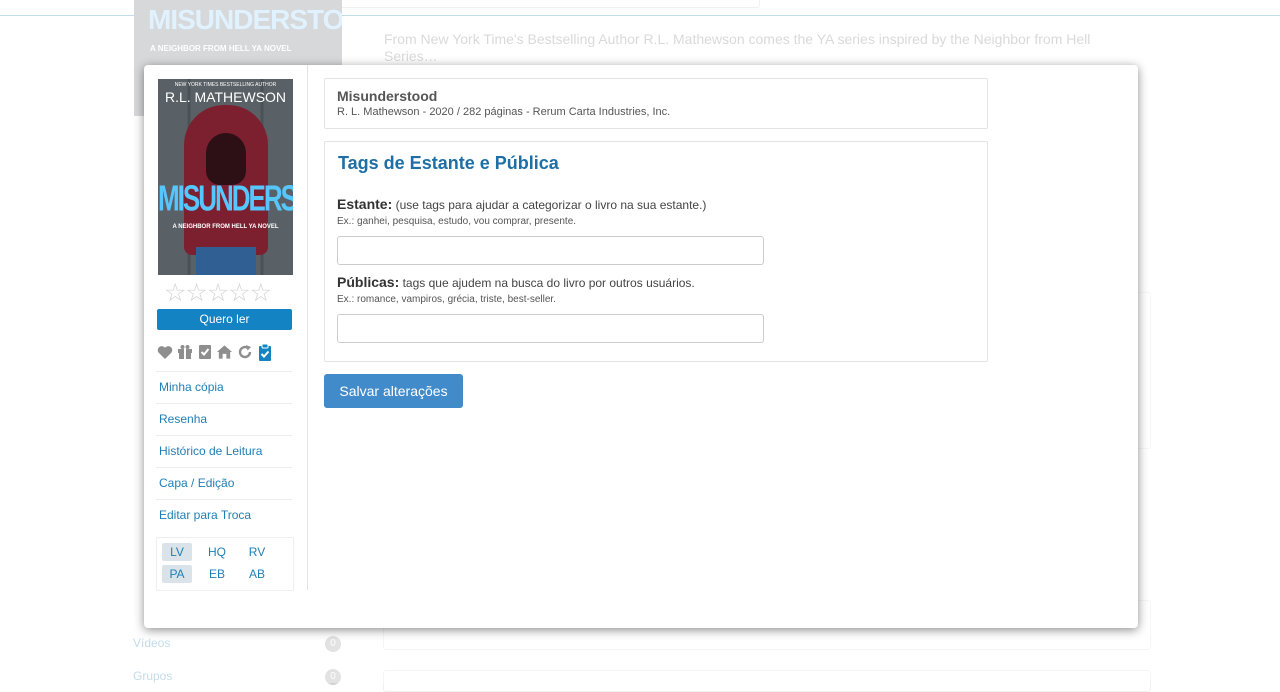 The height and width of the screenshot is (692, 1280). I want to click on want-to-read-button: Quero ler, so click(224, 319).